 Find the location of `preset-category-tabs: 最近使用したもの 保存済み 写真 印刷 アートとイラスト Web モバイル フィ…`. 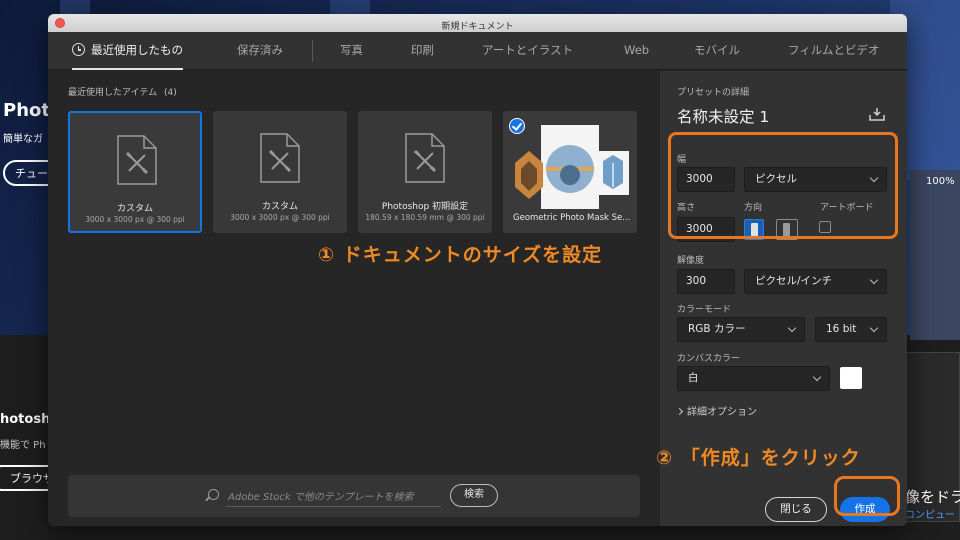

preset-category-tabs: 最近使用したもの 保存済み 写真 印刷 アートとイラスト Web モバイル フィ… is located at coordinates (477, 51).